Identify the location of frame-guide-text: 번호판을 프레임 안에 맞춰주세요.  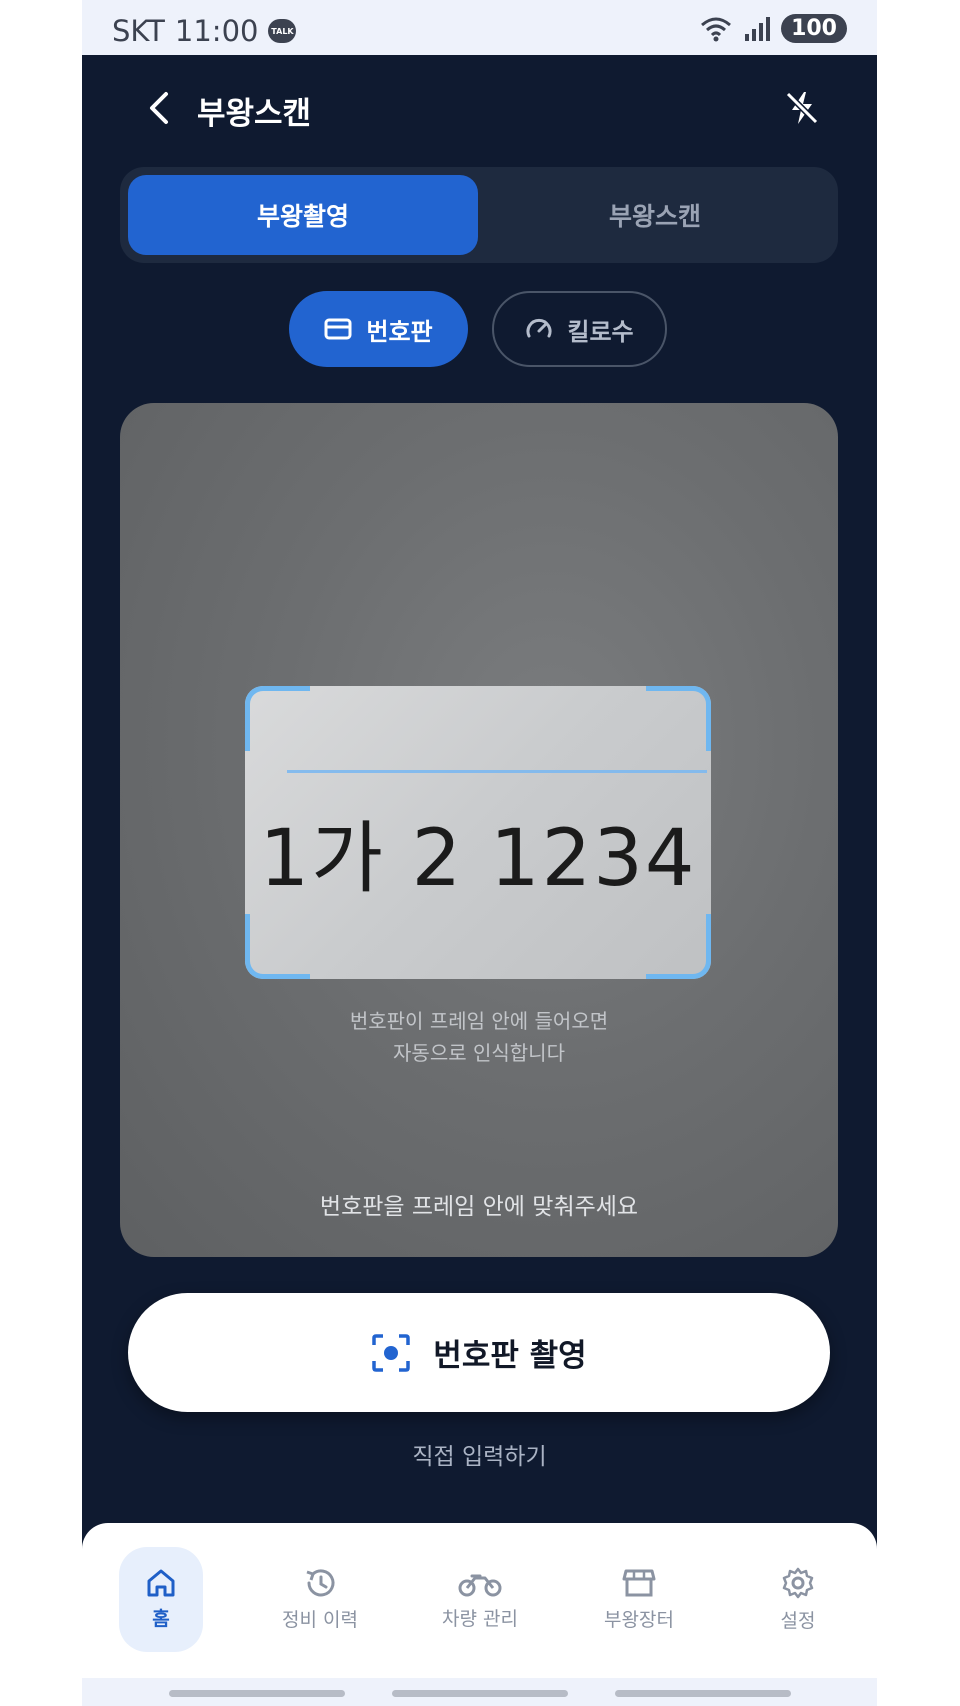
(479, 1207).